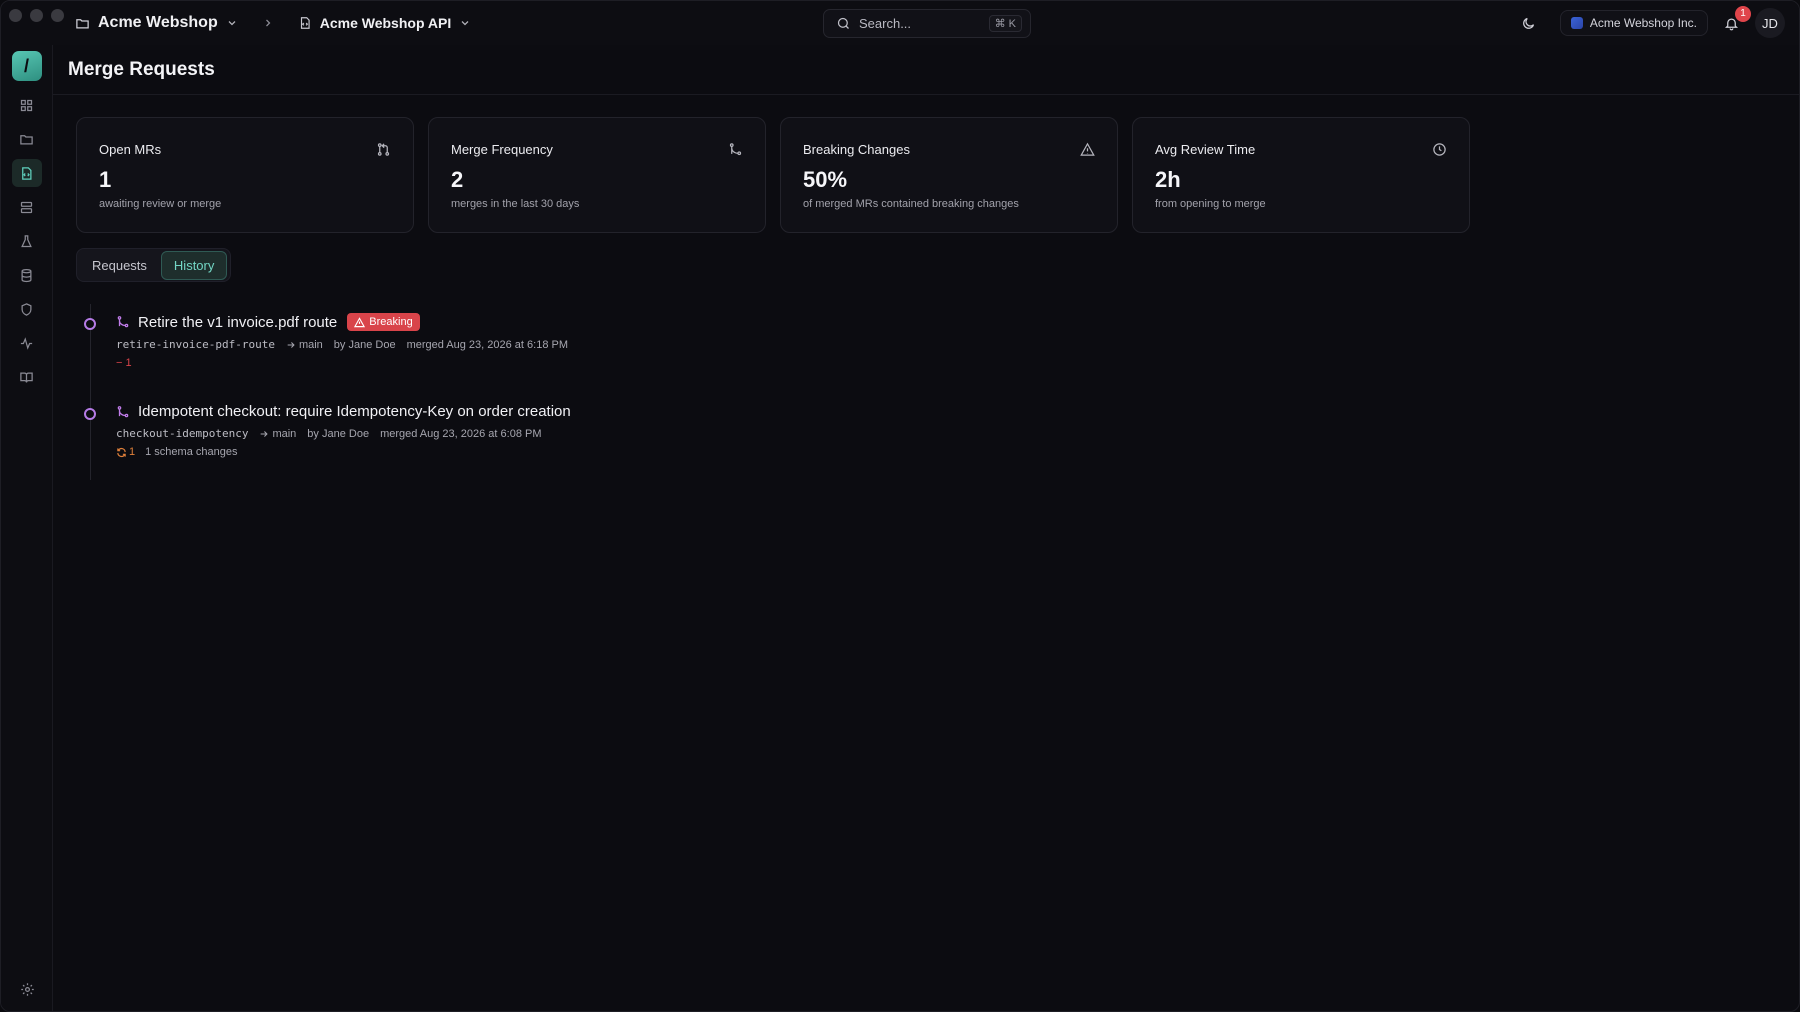 The height and width of the screenshot is (1012, 1800). I want to click on page-header: Merge Requests, so click(926, 70).